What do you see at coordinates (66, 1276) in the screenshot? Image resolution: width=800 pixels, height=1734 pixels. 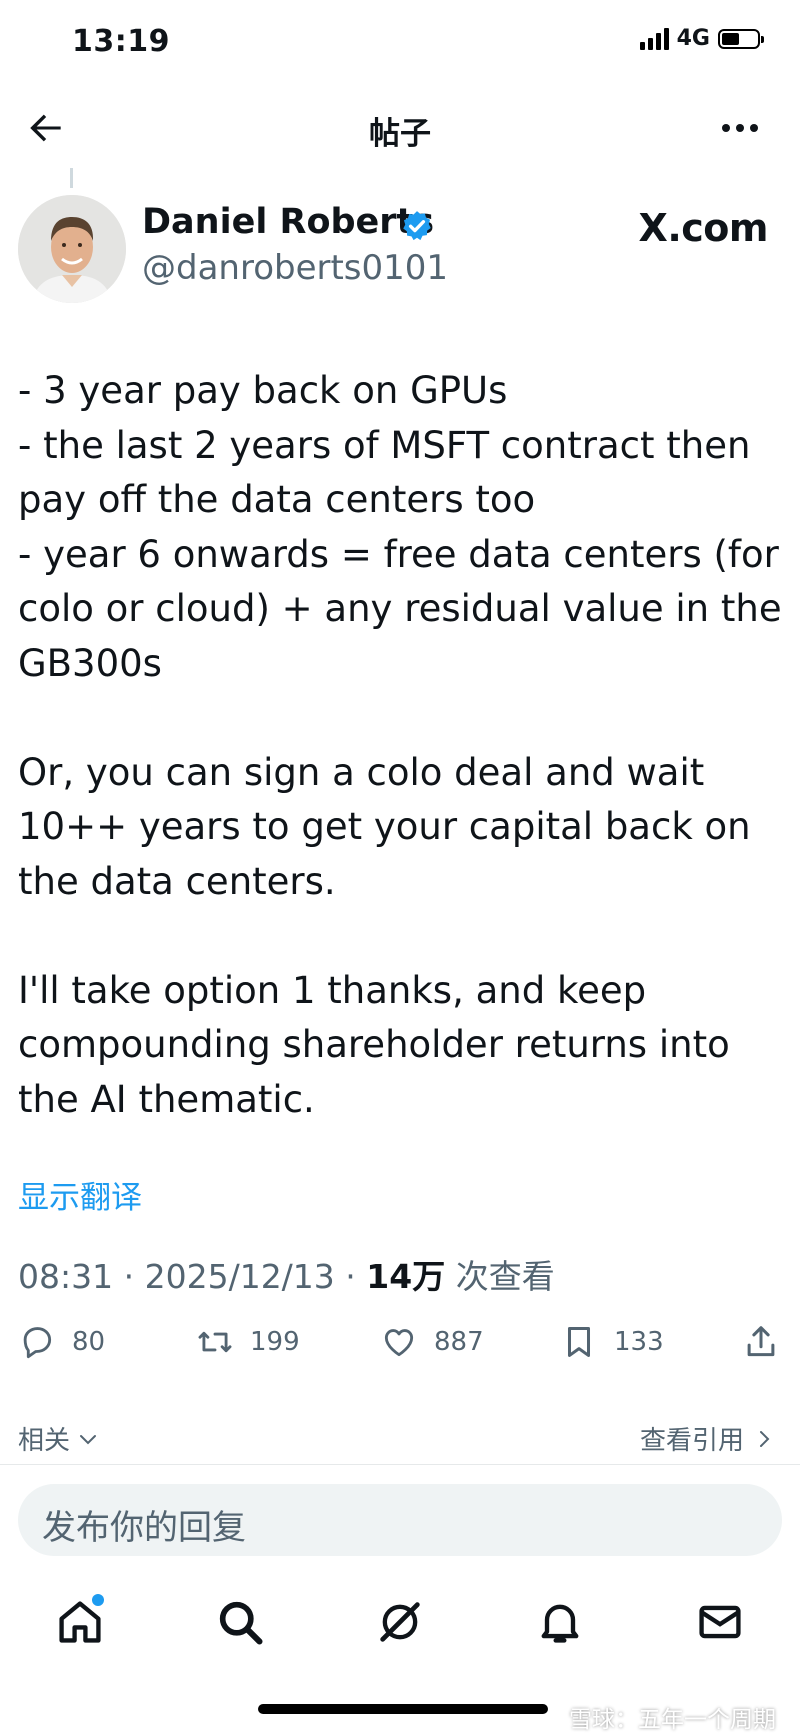 I see `tweet-time: 08:31` at bounding box center [66, 1276].